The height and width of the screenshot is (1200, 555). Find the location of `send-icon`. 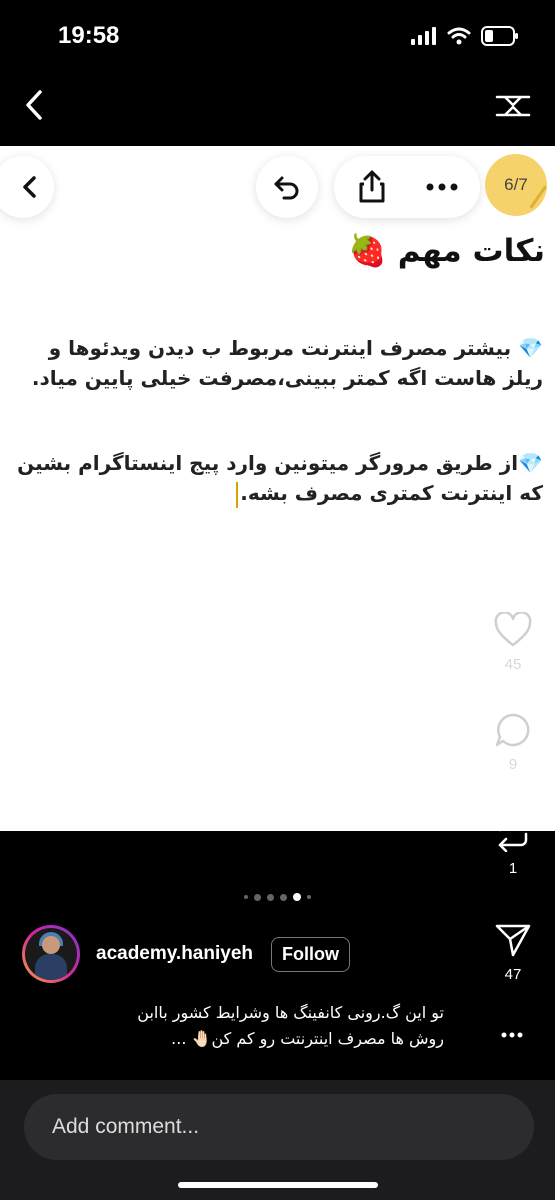

send-icon is located at coordinates (513, 940).